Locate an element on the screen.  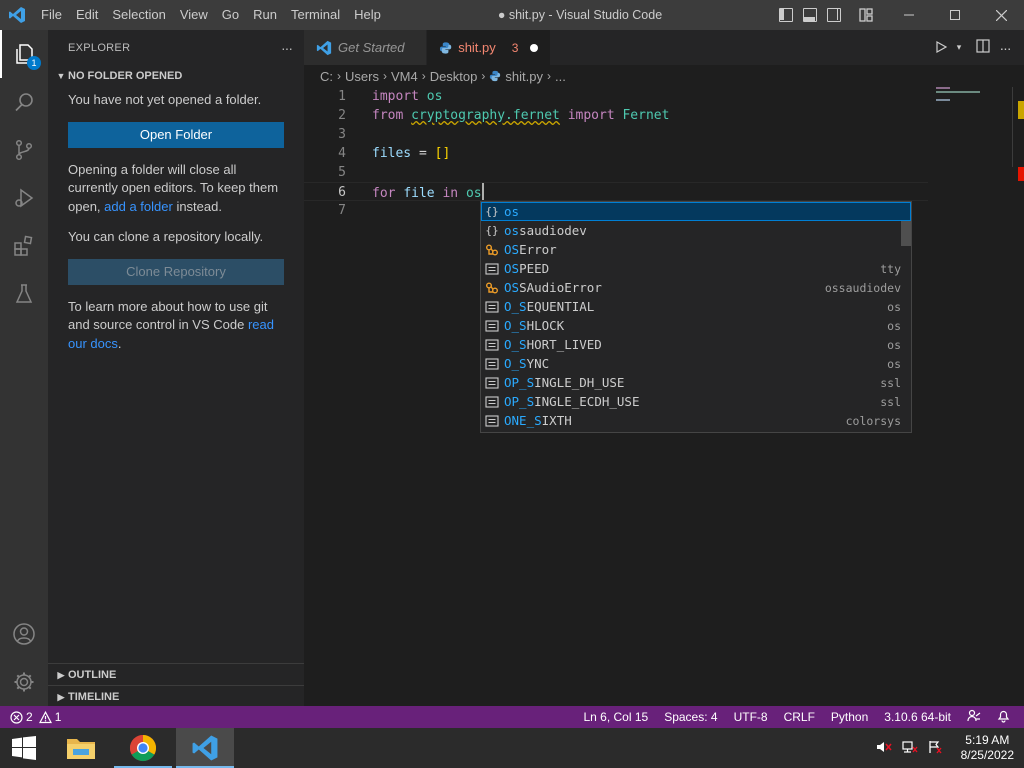
toggle-sidebar-icon is located at coordinates (786, 15).